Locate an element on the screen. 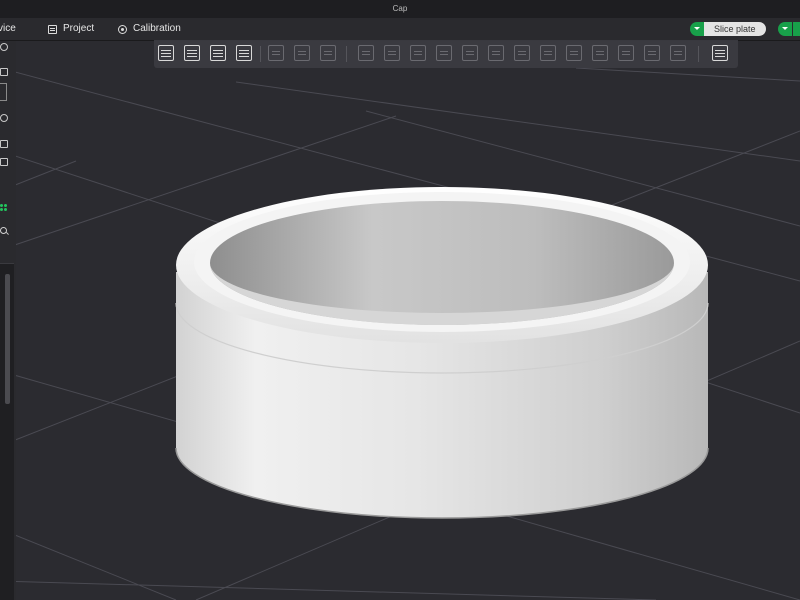 The image size is (800, 600). print-plate-button is located at coordinates (796, 29).